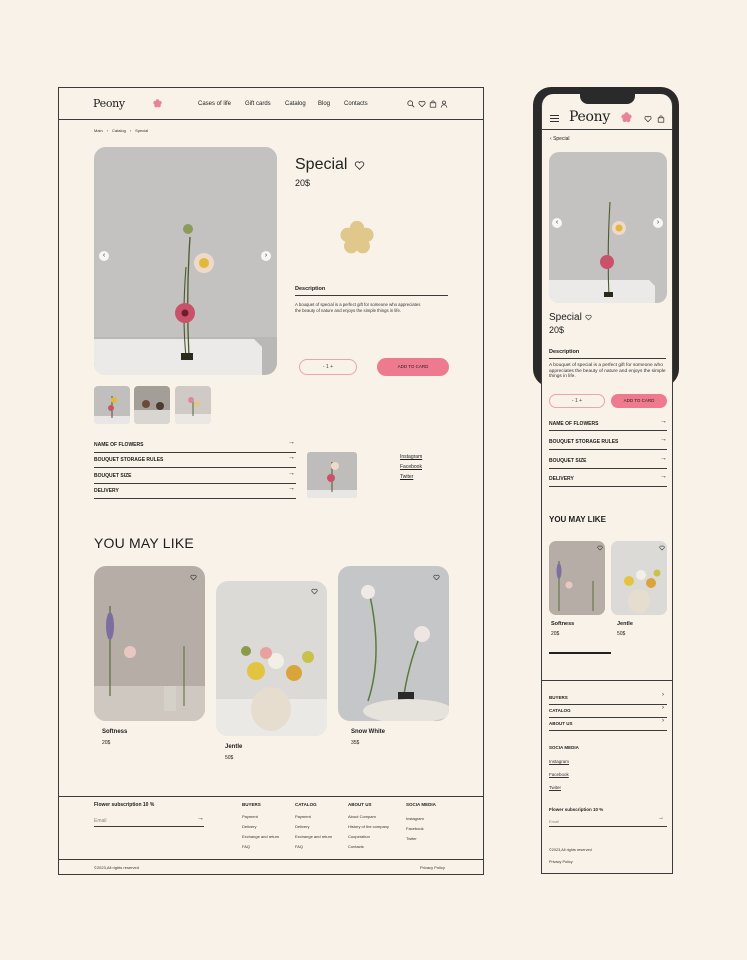 This screenshot has height=960, width=747. Describe the element at coordinates (295, 104) in the screenshot. I see `nav-catalog: Catalog` at that location.